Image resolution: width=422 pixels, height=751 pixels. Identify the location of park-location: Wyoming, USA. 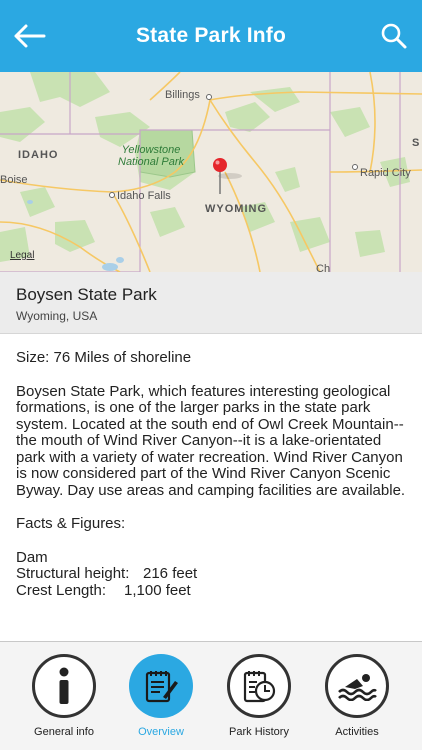
(57, 316).